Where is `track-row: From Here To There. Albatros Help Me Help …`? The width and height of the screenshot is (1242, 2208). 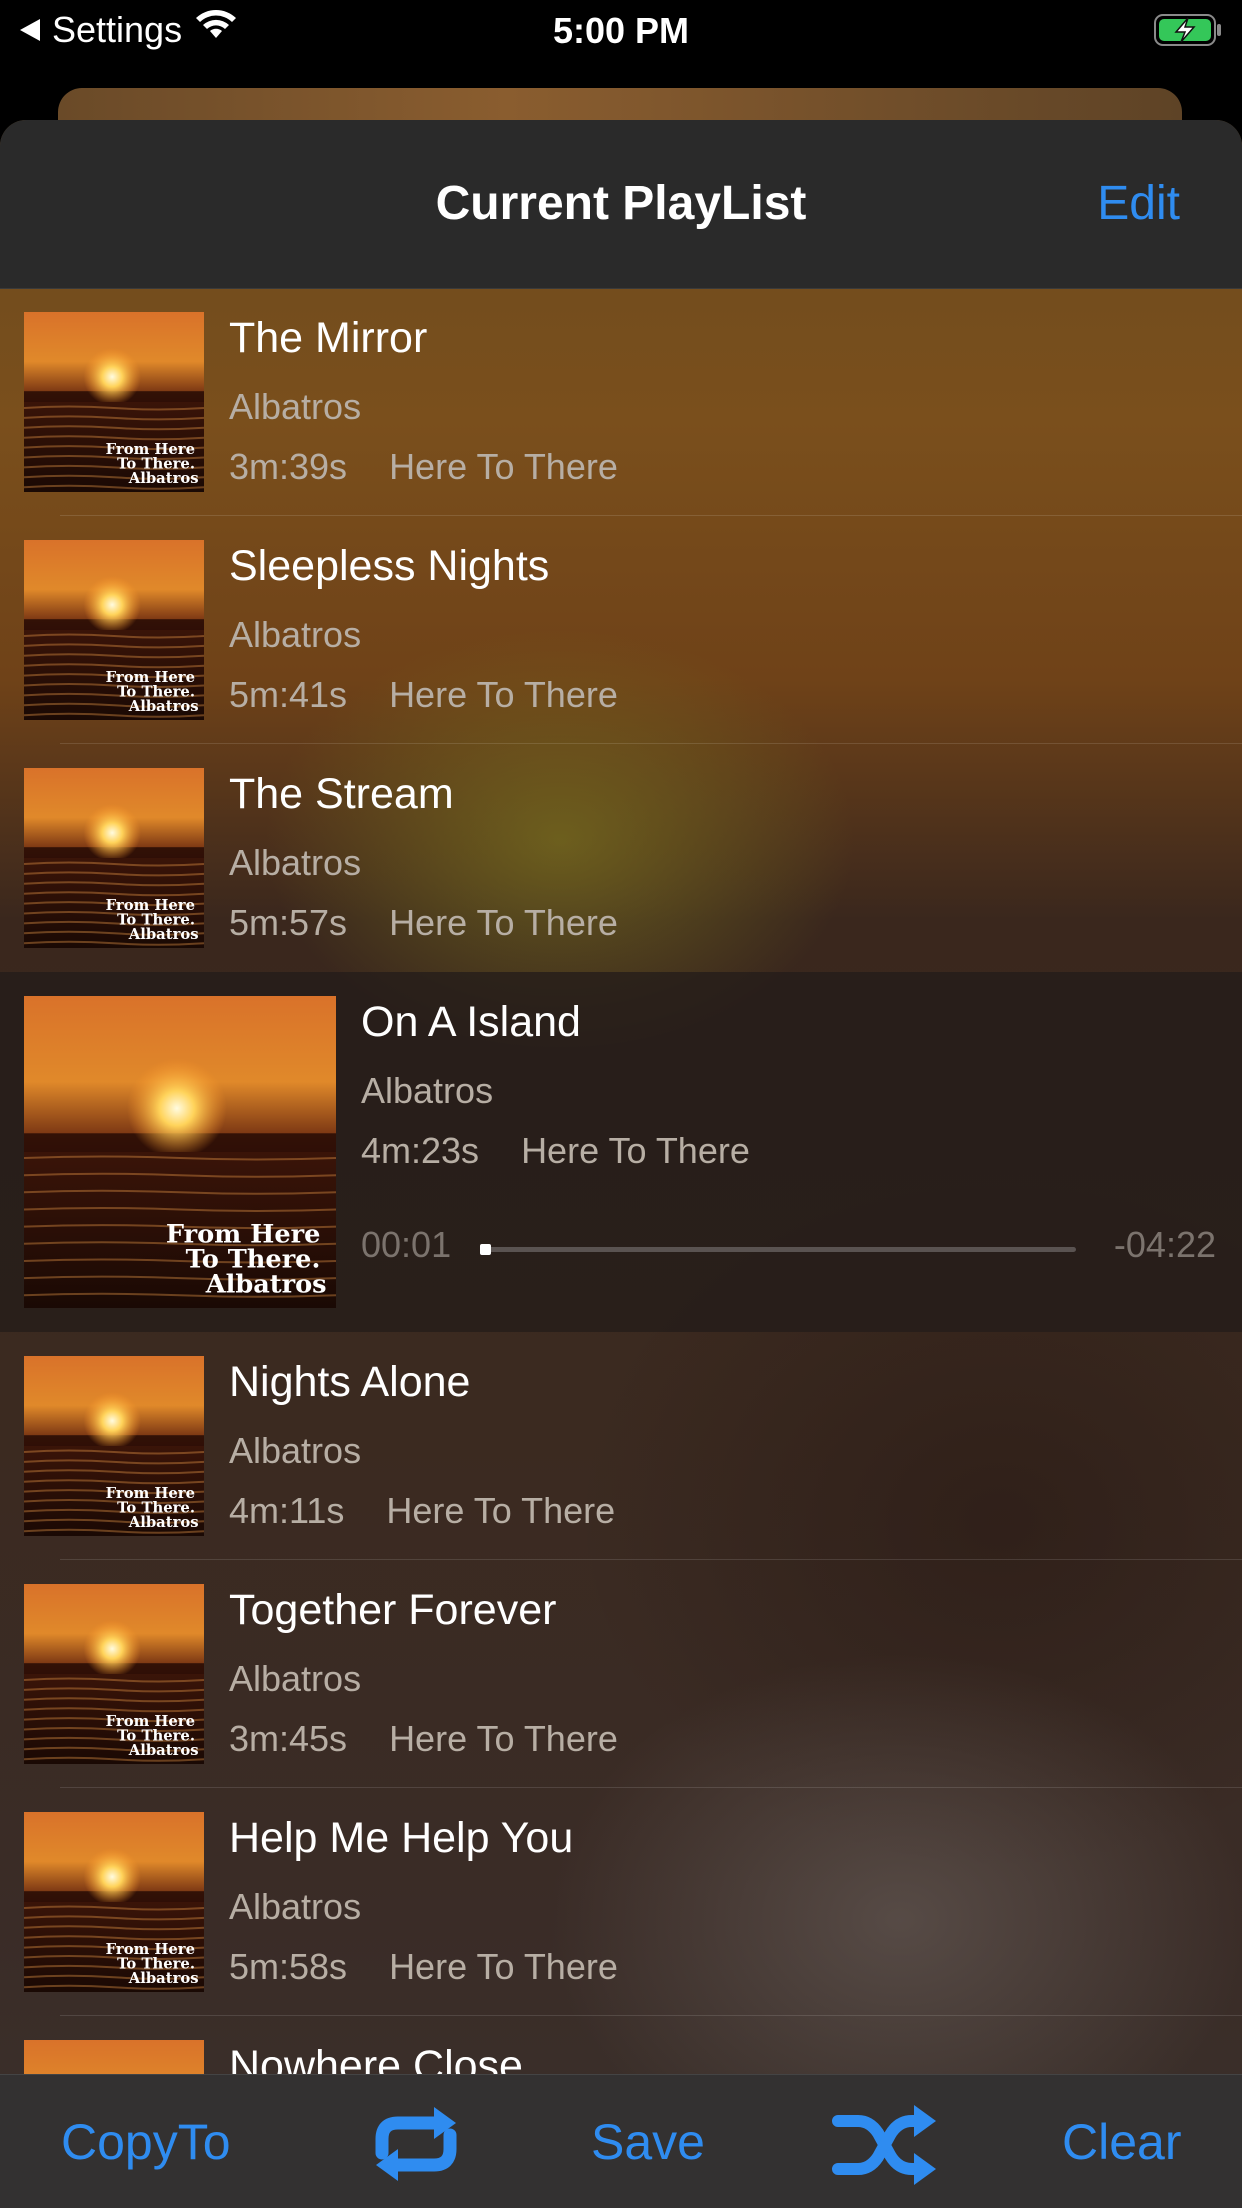 track-row: From Here To There. Albatros Help Me Help … is located at coordinates (621, 1902).